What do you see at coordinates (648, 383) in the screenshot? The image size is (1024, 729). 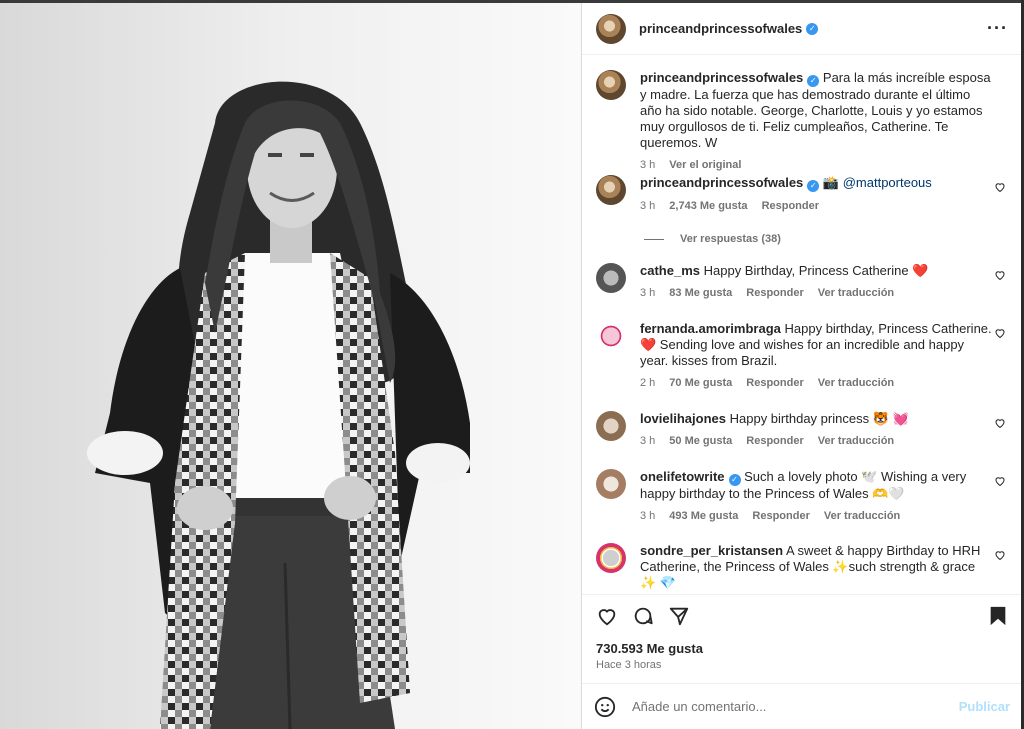 I see `comment-time: 2 h` at bounding box center [648, 383].